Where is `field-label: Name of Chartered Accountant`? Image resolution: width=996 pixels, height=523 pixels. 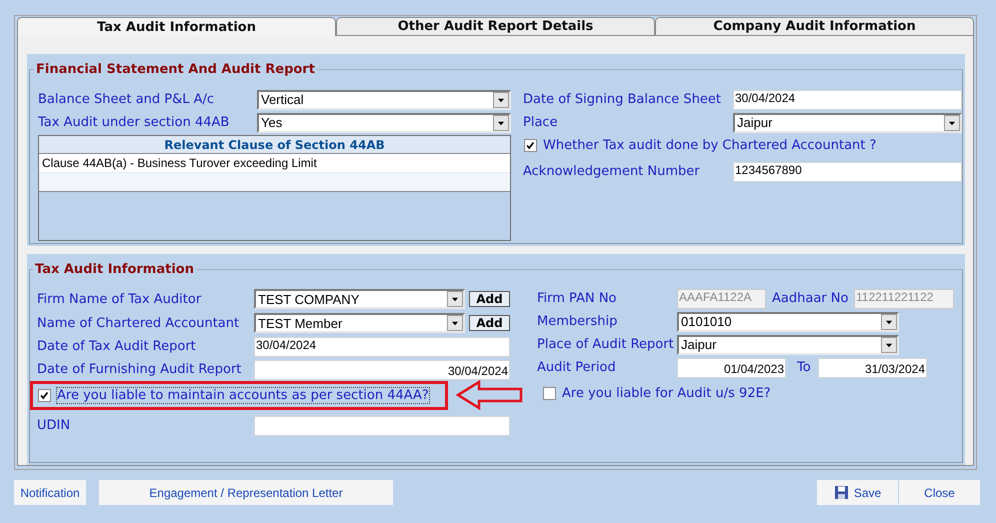 field-label: Name of Chartered Accountant is located at coordinates (138, 323).